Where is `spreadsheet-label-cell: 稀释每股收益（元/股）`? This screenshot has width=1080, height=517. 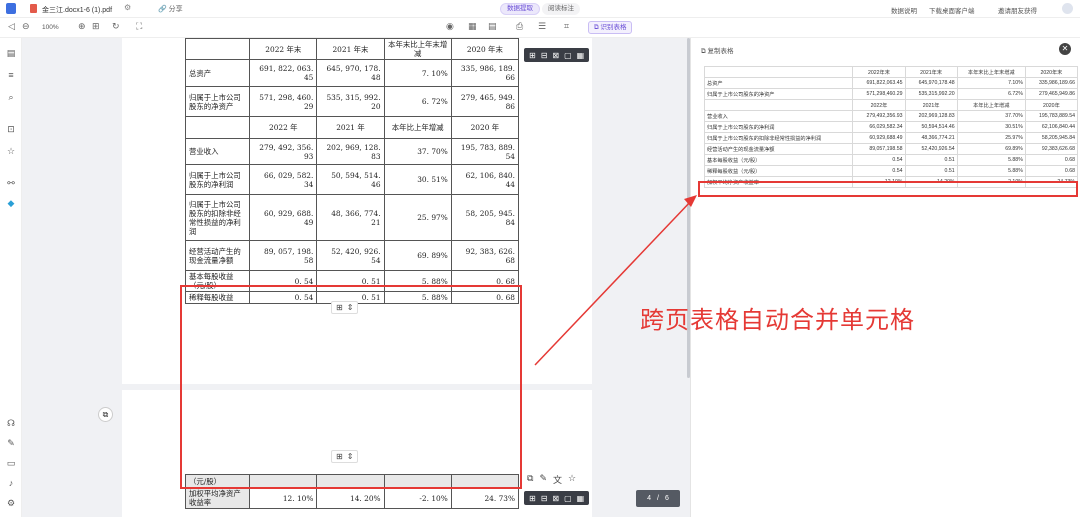
spreadsheet-label-cell: 稀释每股收益（元/股） is located at coordinates (778, 171).